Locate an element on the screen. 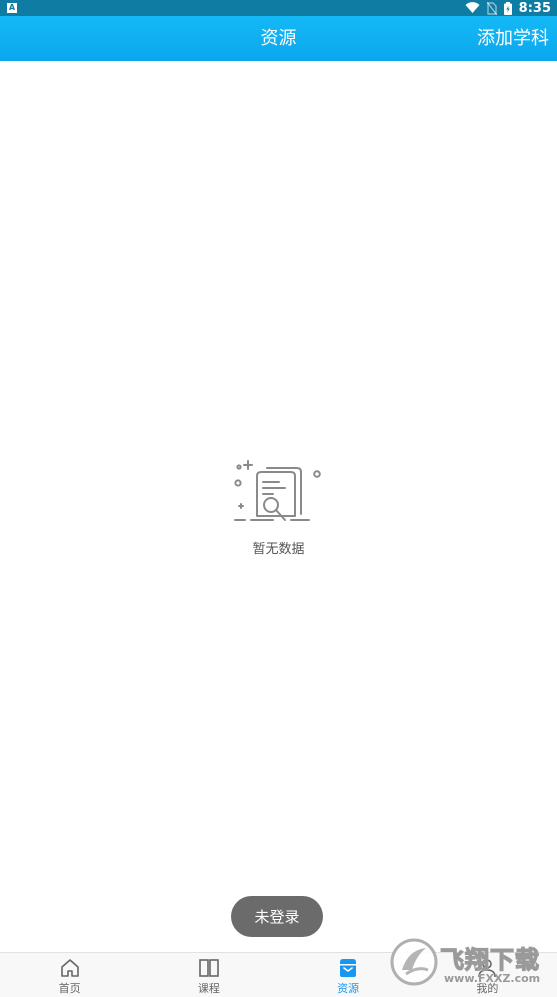  home-icon is located at coordinates (69, 968).